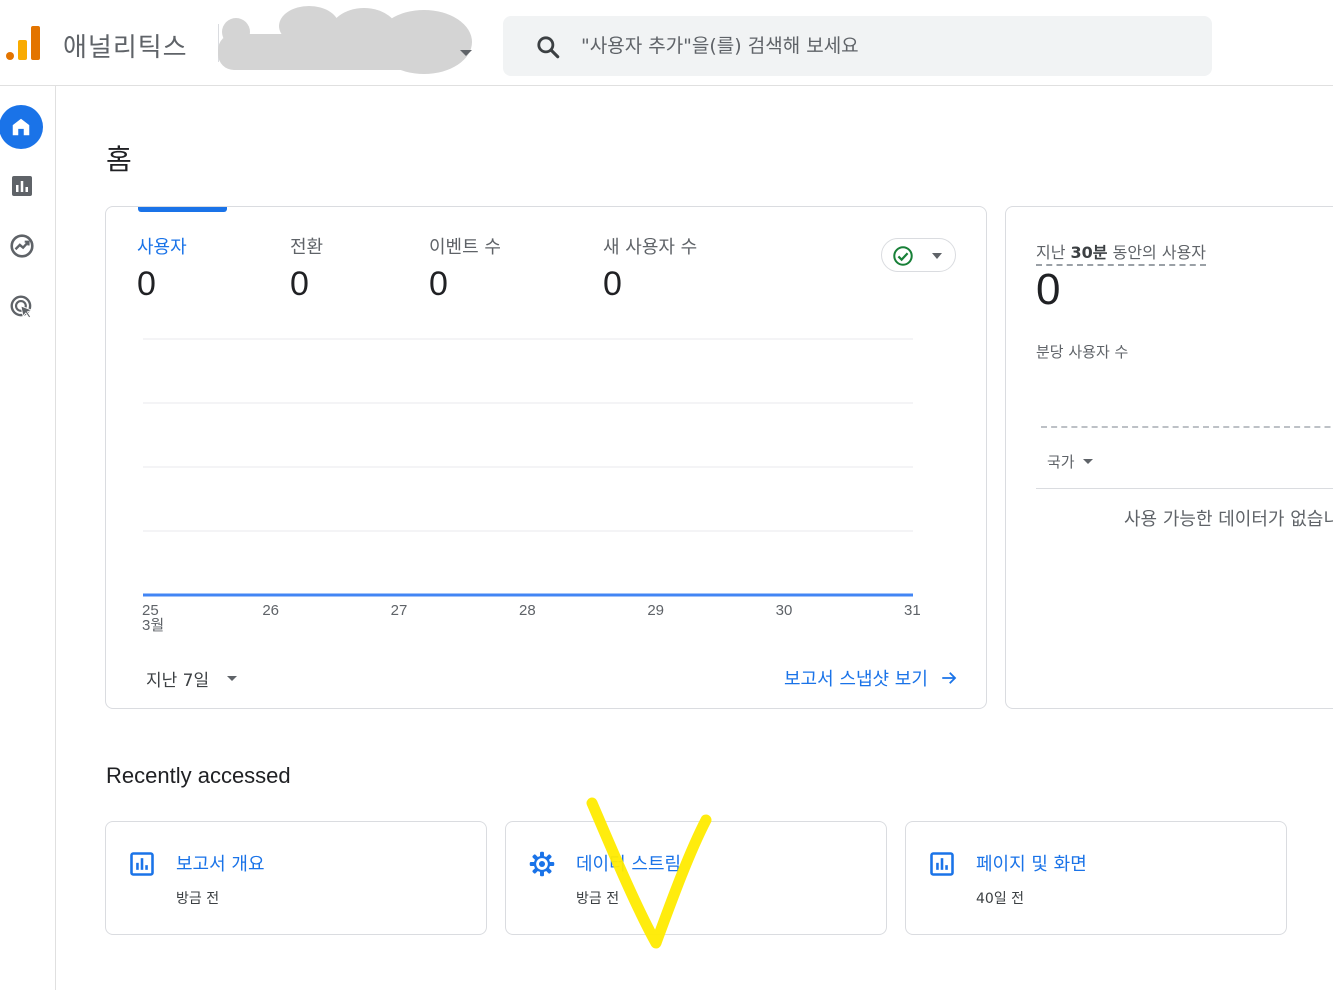  I want to click on view-report-snapshot-link: 보고서 스냅샷 보기, so click(871, 678).